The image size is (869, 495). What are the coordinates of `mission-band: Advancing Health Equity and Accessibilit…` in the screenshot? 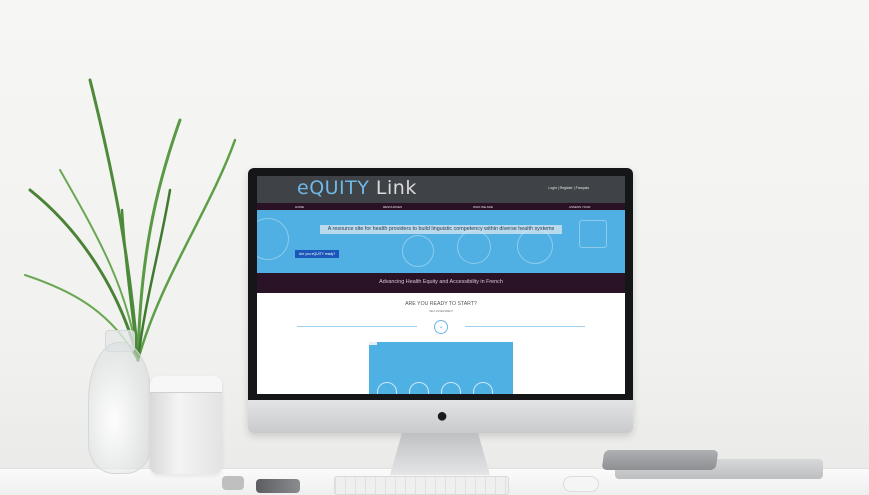 It's located at (441, 283).